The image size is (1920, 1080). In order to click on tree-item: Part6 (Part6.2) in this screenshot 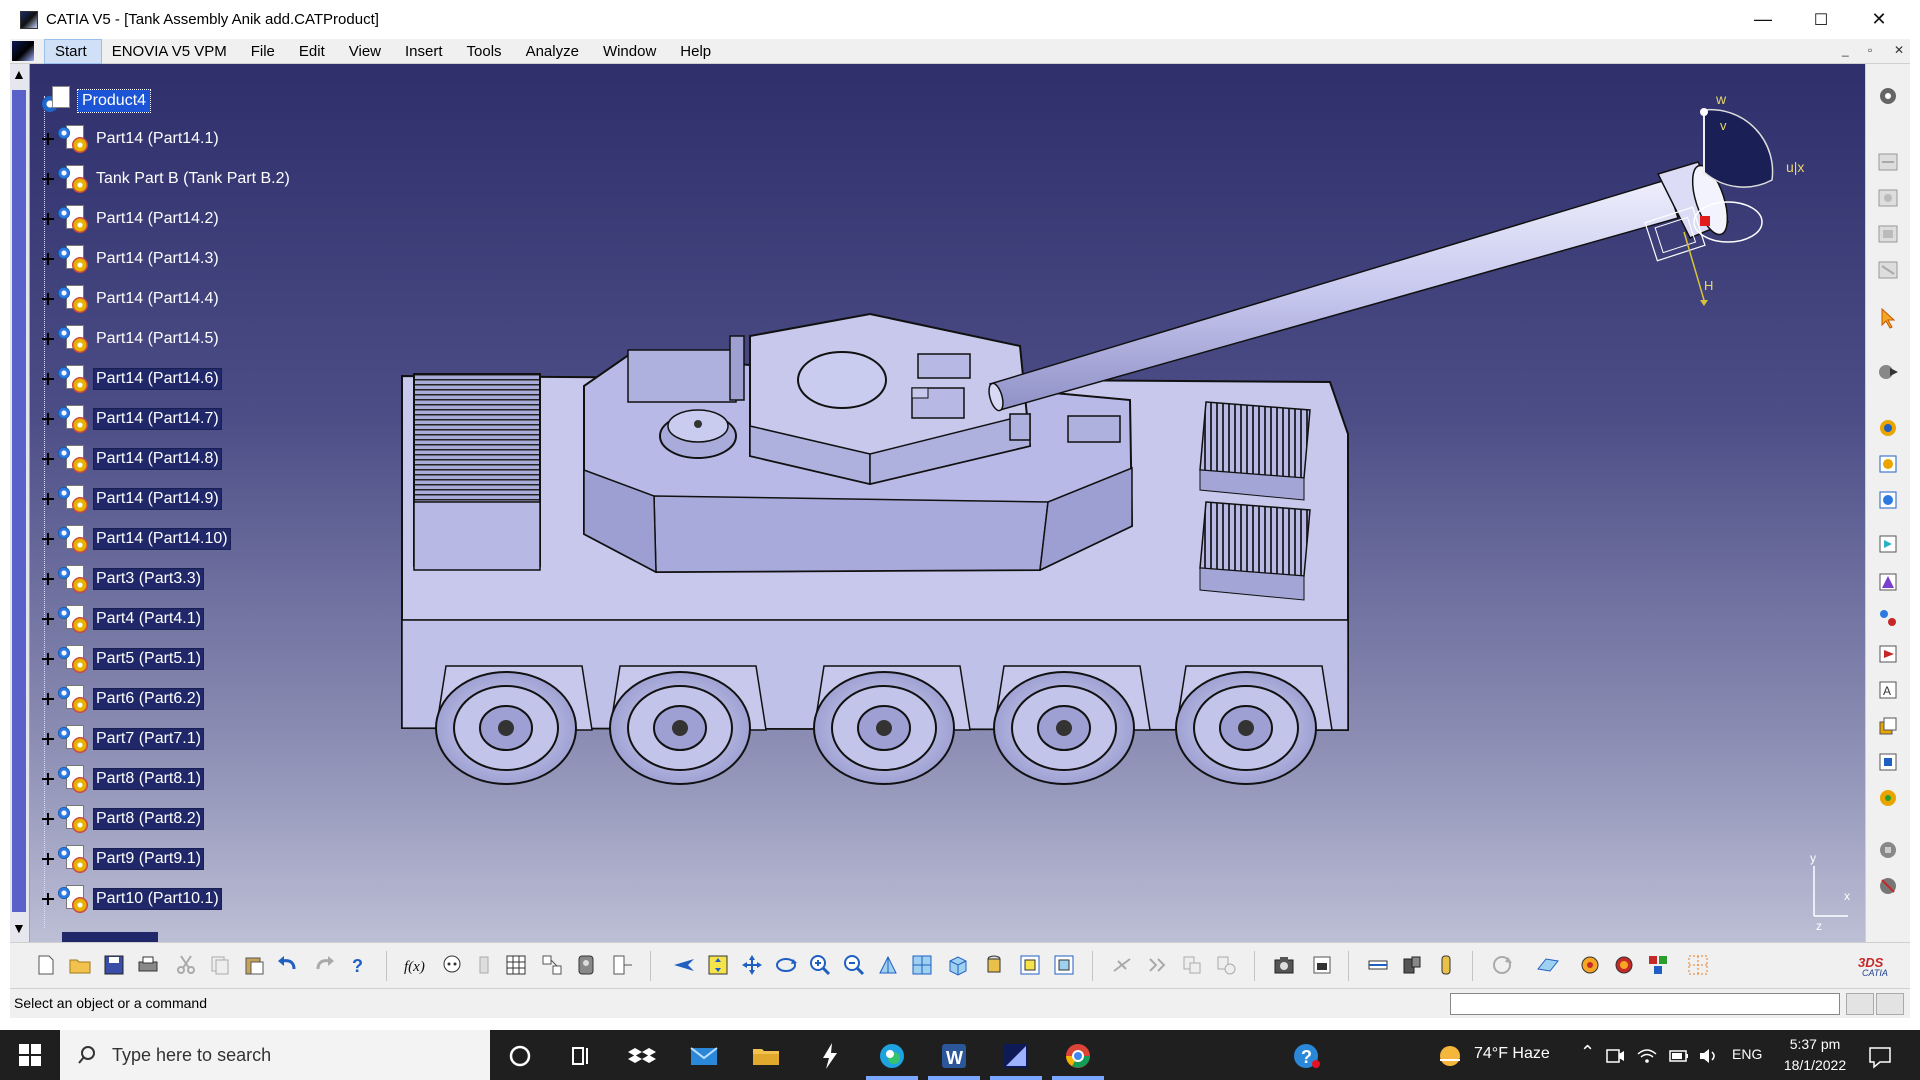, I will do `click(122, 699)`.